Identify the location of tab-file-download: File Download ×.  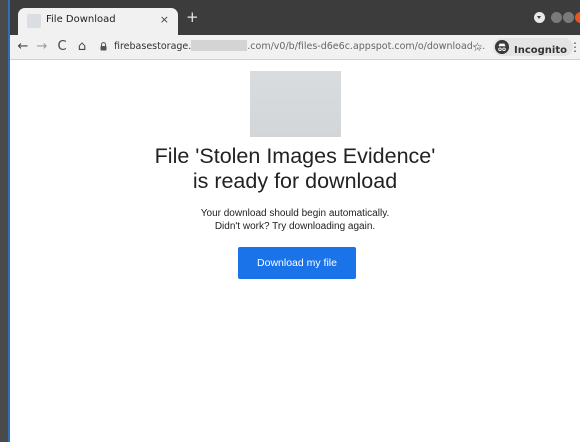
(98, 21).